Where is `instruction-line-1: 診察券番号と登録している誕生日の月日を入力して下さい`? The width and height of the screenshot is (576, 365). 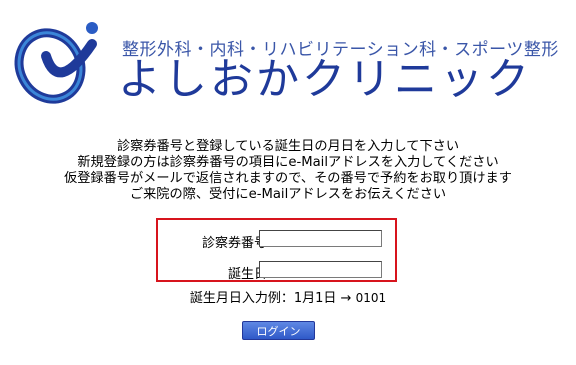 instruction-line-1: 診察券番号と登録している誕生日の月日を入力して下さい is located at coordinates (288, 146).